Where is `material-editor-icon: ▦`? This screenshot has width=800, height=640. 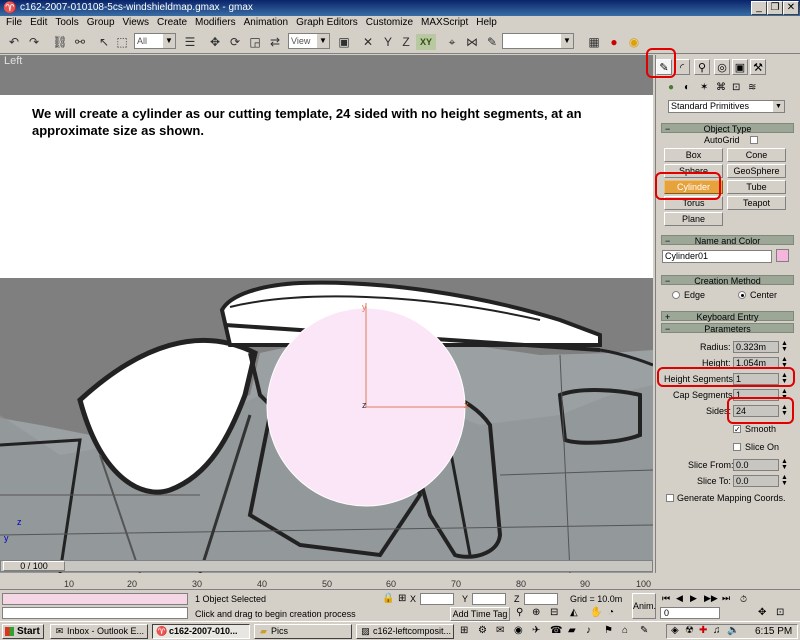 material-editor-icon: ▦ is located at coordinates (594, 42).